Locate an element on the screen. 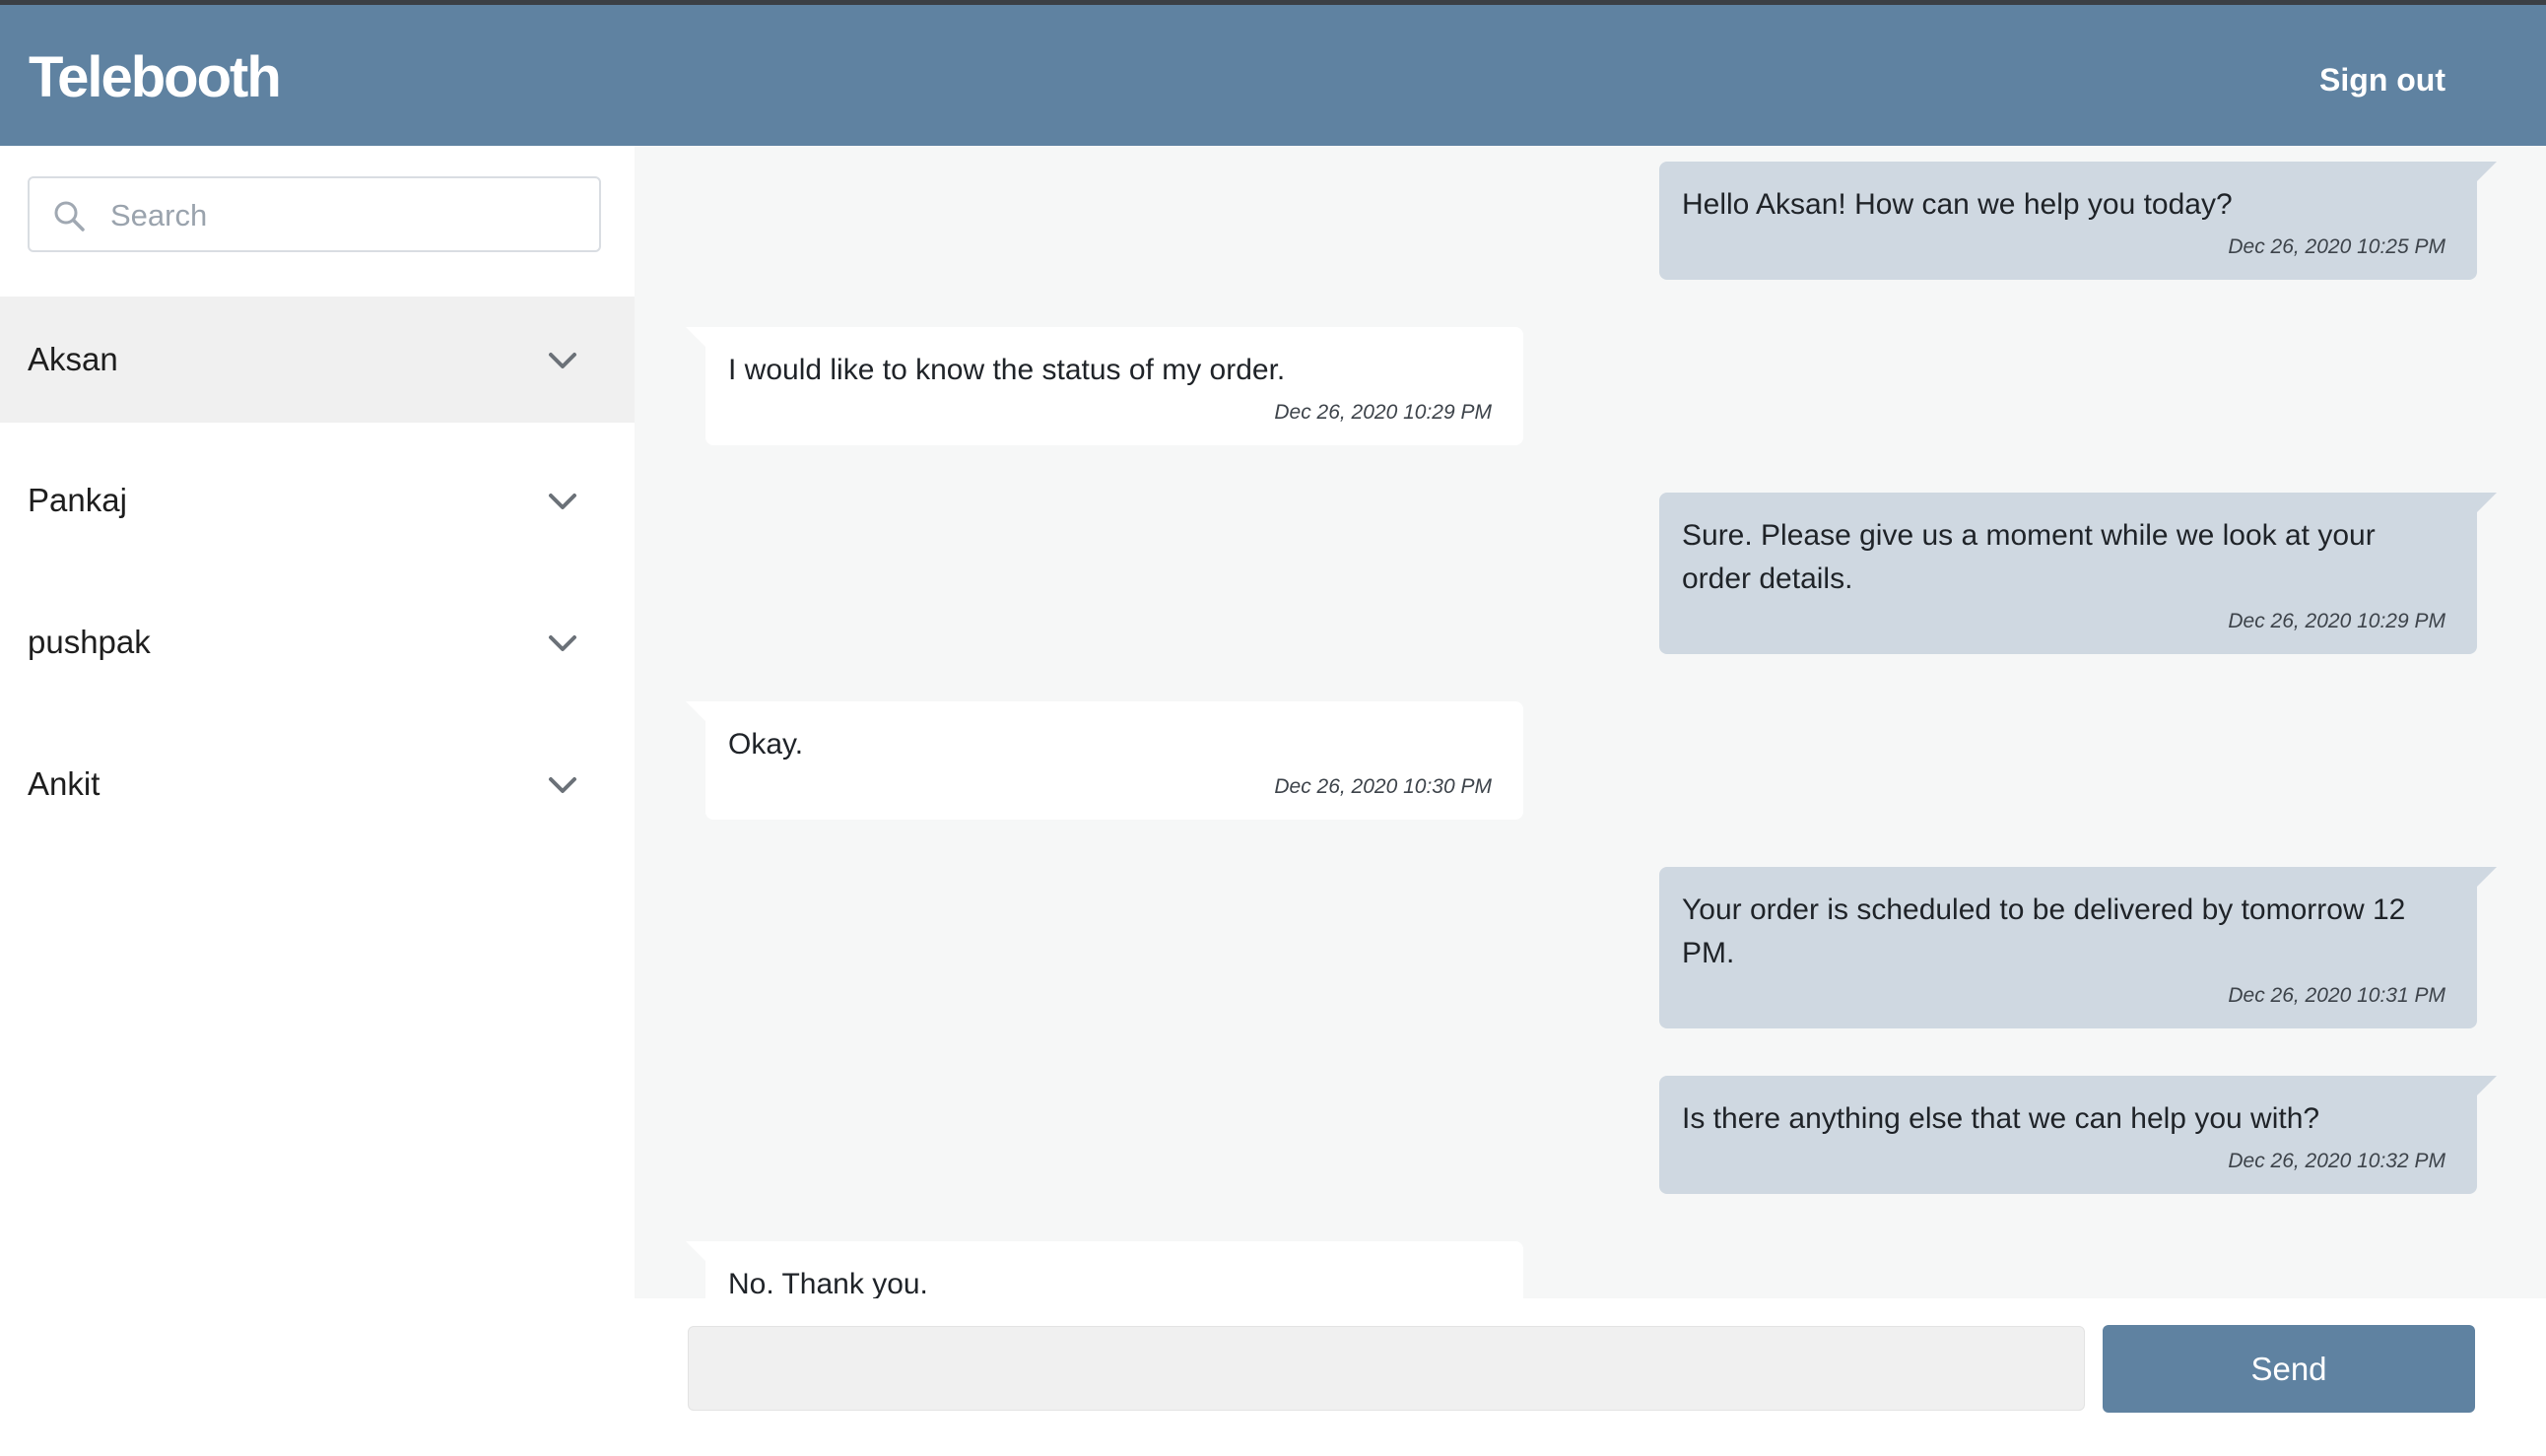  message-input is located at coordinates (1387, 1368).